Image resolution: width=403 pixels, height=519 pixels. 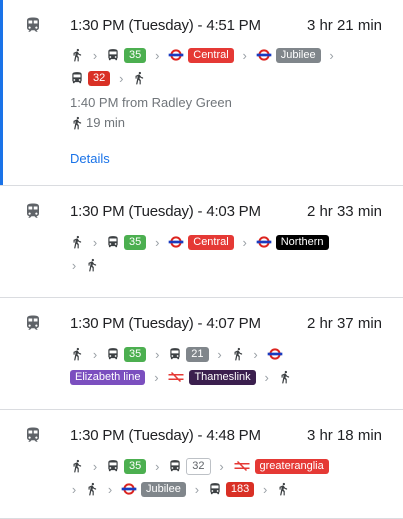 I want to click on line-badge-greateranglia: greateranglia, so click(x=291, y=466).